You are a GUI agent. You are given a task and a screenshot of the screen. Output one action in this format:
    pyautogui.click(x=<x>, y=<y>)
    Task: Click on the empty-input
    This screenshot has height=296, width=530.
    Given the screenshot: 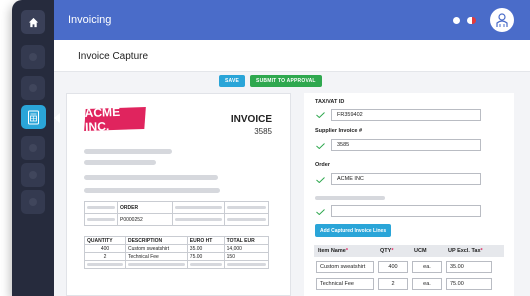 What is the action you would take?
    pyautogui.click(x=406, y=211)
    